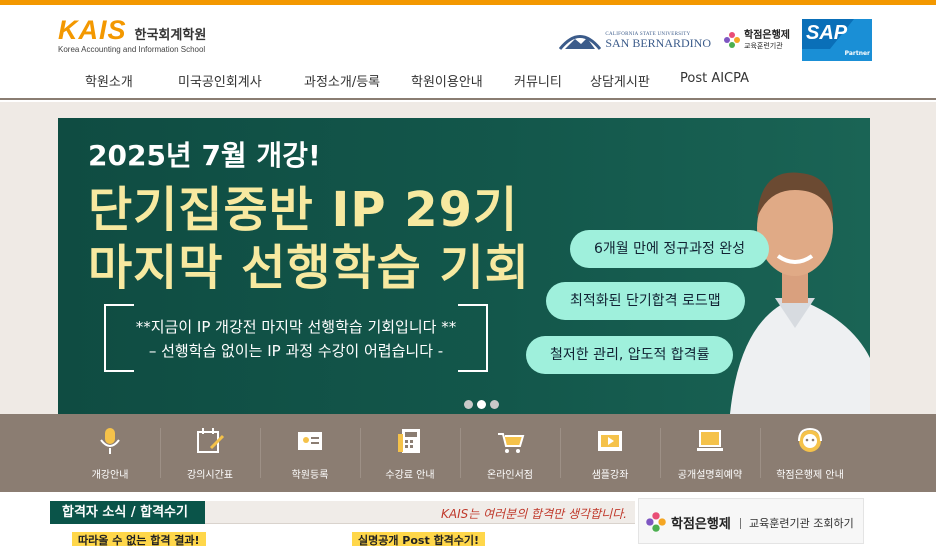 This screenshot has height=548, width=936. What do you see at coordinates (827, 33) in the screenshot?
I see `sap-wordmark: SAP` at bounding box center [827, 33].